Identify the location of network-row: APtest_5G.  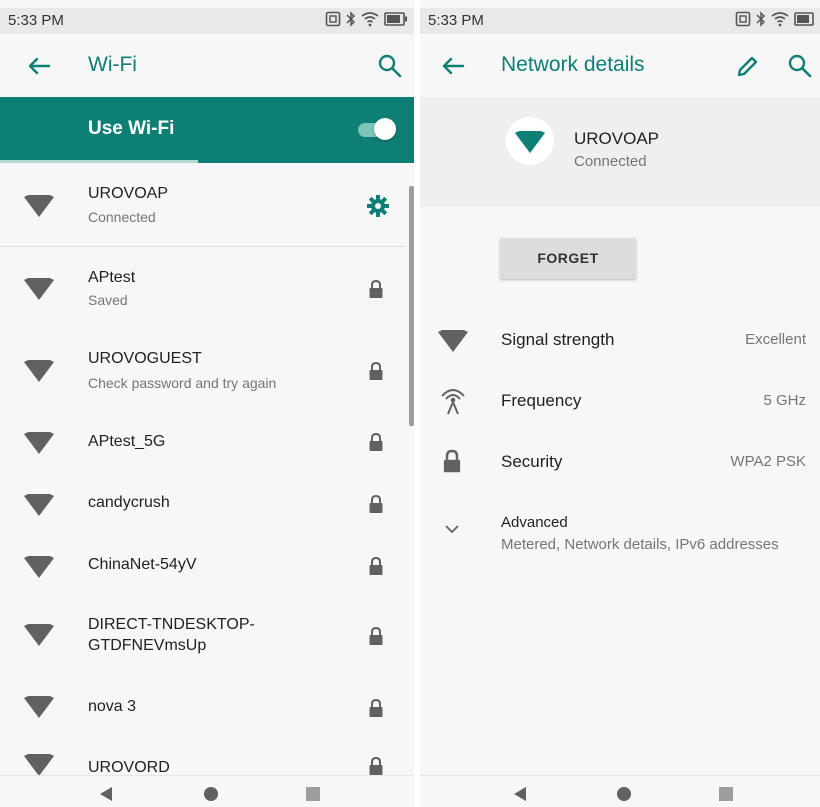
(202, 443).